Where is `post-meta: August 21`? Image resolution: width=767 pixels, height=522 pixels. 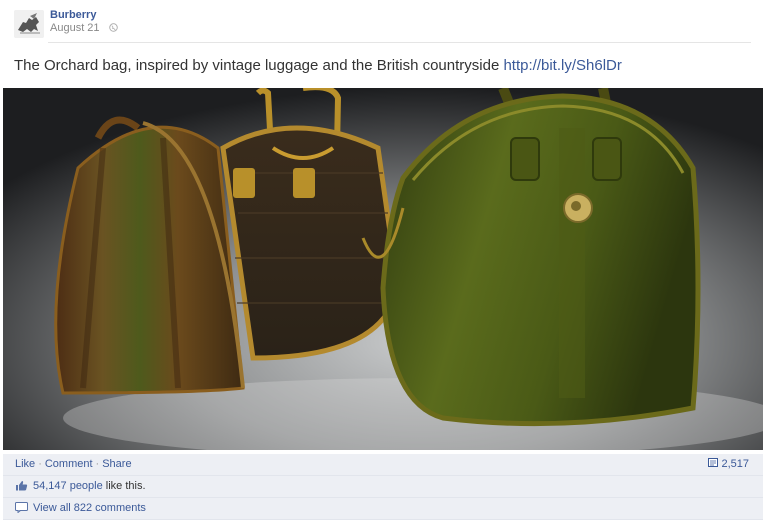 post-meta: August 21 is located at coordinates (84, 28).